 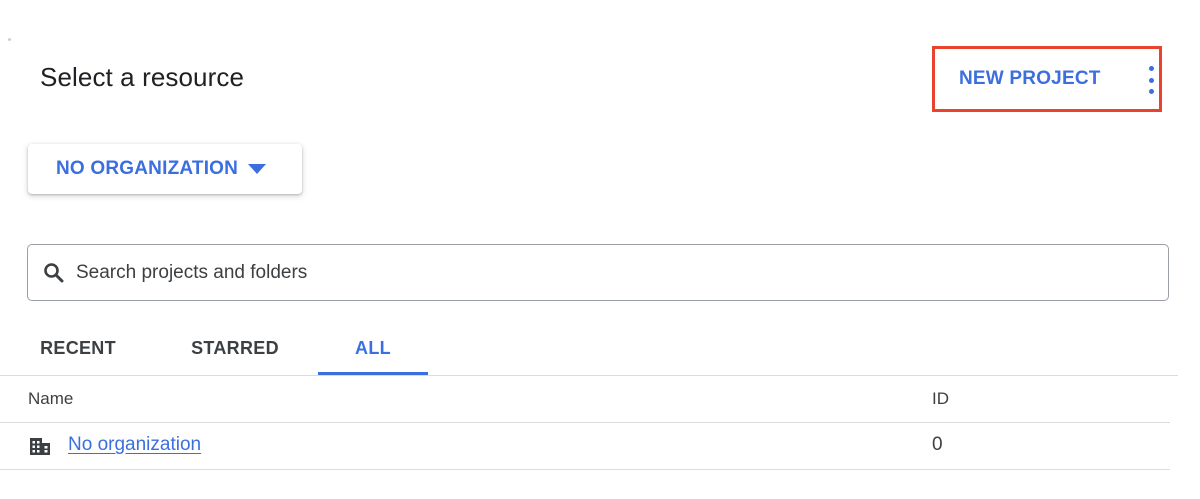 What do you see at coordinates (54, 272) in the screenshot?
I see `search-icon` at bounding box center [54, 272].